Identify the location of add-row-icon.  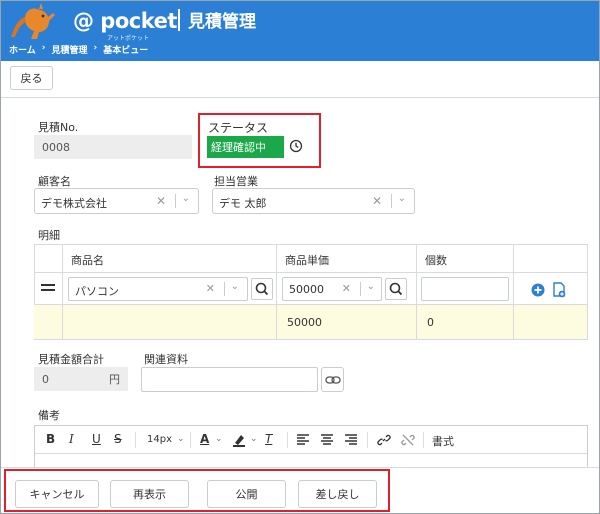
(538, 290).